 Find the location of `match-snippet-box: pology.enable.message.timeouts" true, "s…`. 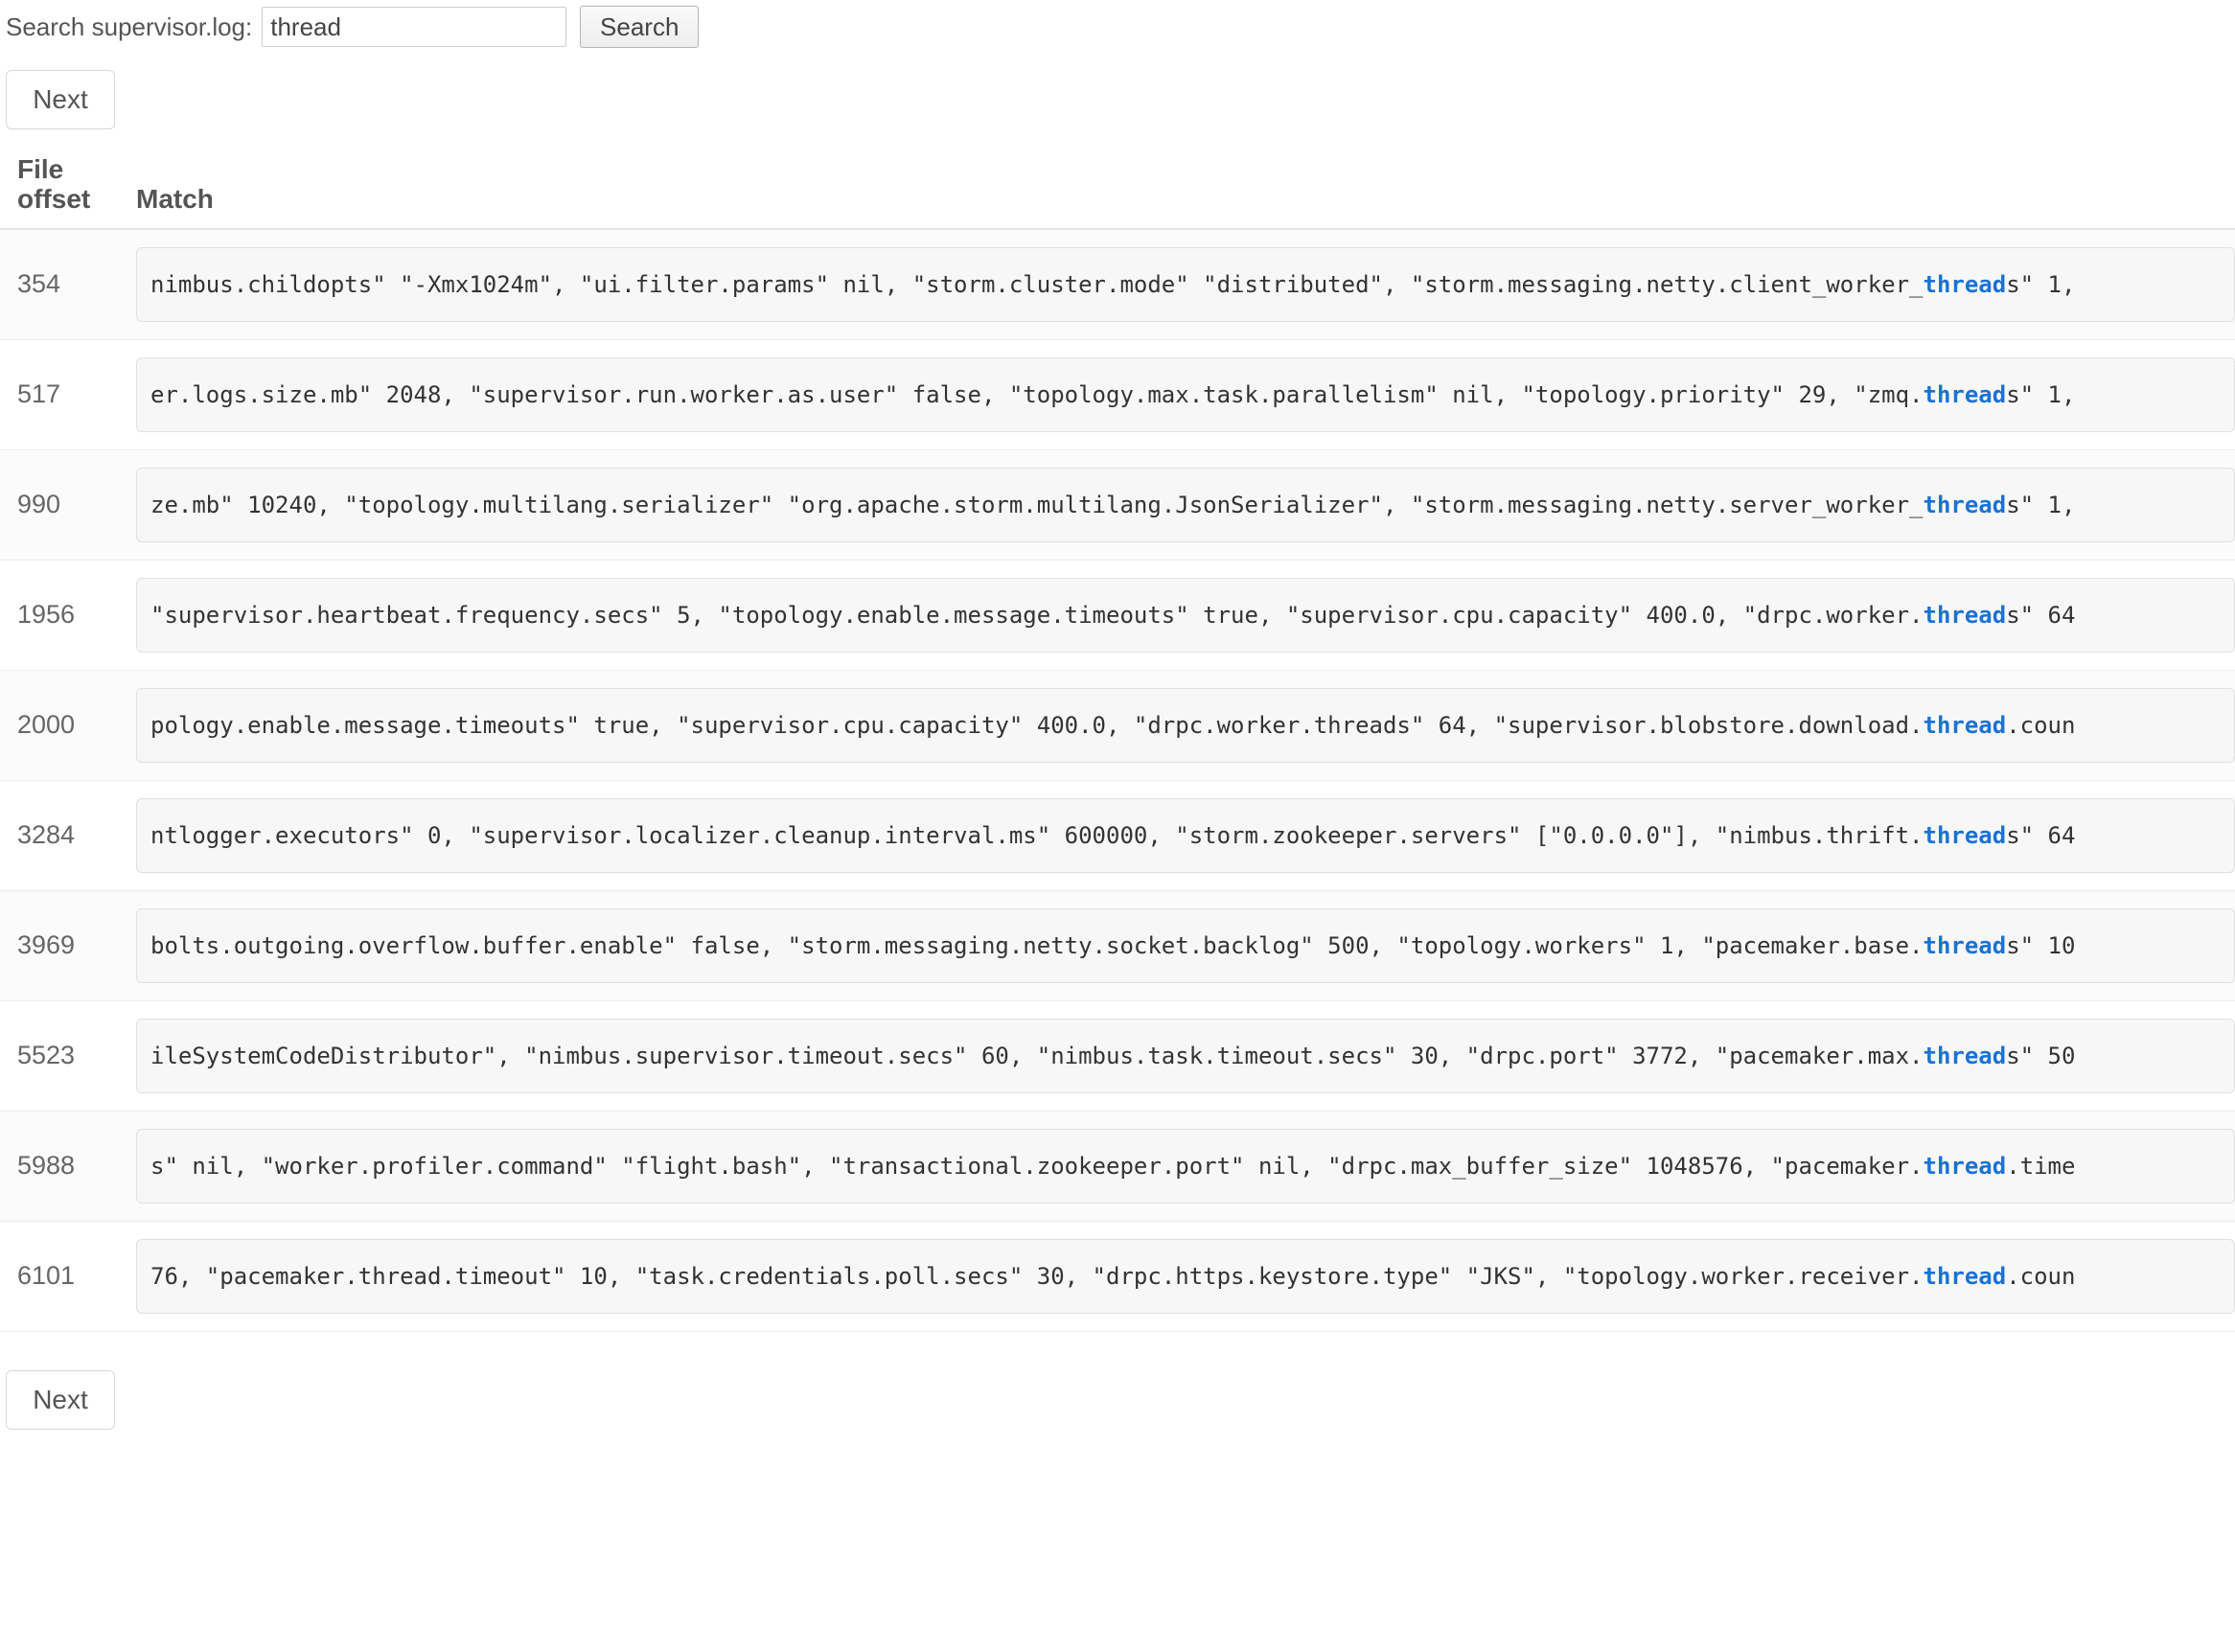

match-snippet-box: pology.enable.message.timeouts" true, "s… is located at coordinates (1185, 725).